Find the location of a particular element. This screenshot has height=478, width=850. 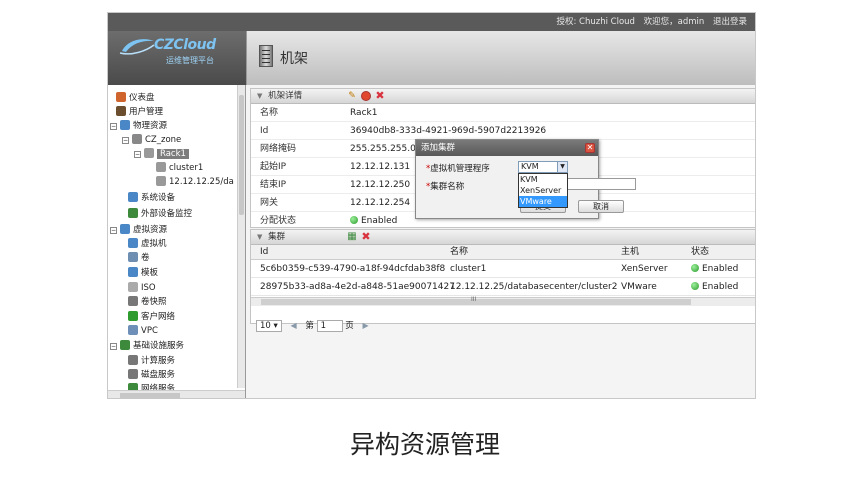

column-header-host: 主机 is located at coordinates (630, 252).